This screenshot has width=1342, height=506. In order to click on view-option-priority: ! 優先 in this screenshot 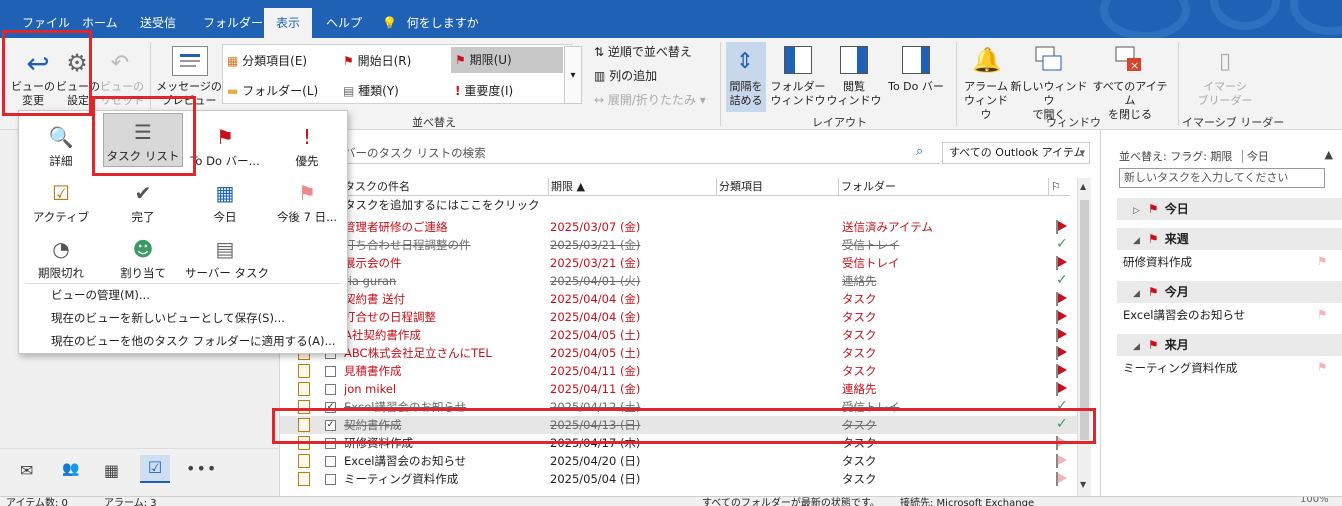, I will do `click(307, 144)`.